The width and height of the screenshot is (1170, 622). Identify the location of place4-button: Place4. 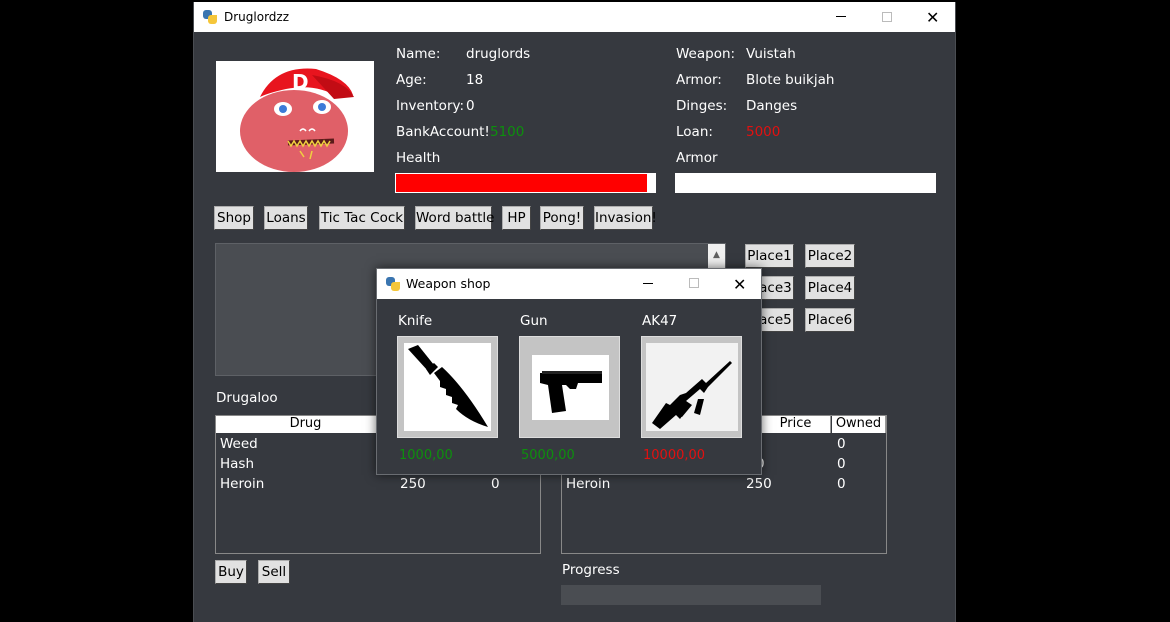
(830, 288).